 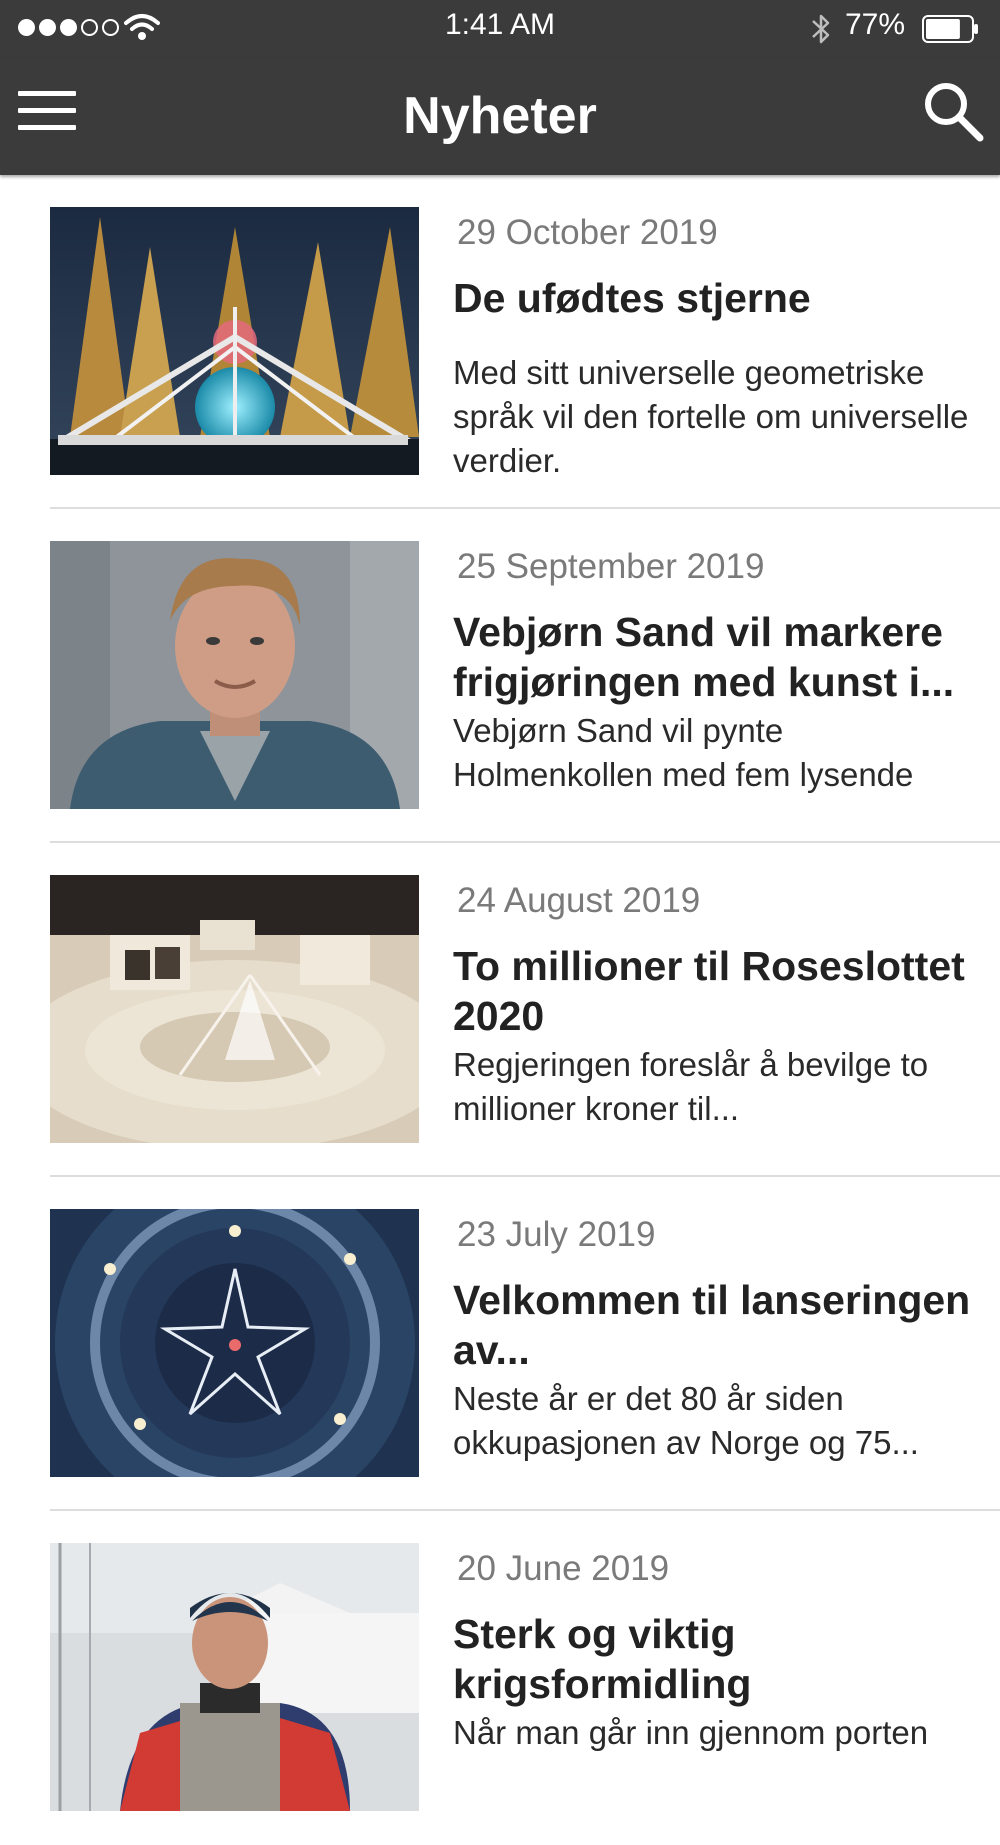 What do you see at coordinates (709, 991) in the screenshot?
I see `article-title: To millioner til Roseslottet 2020` at bounding box center [709, 991].